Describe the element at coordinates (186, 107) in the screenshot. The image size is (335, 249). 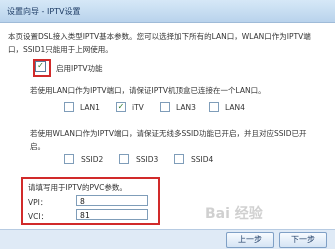
I see `lan3-label: LAN3` at that location.